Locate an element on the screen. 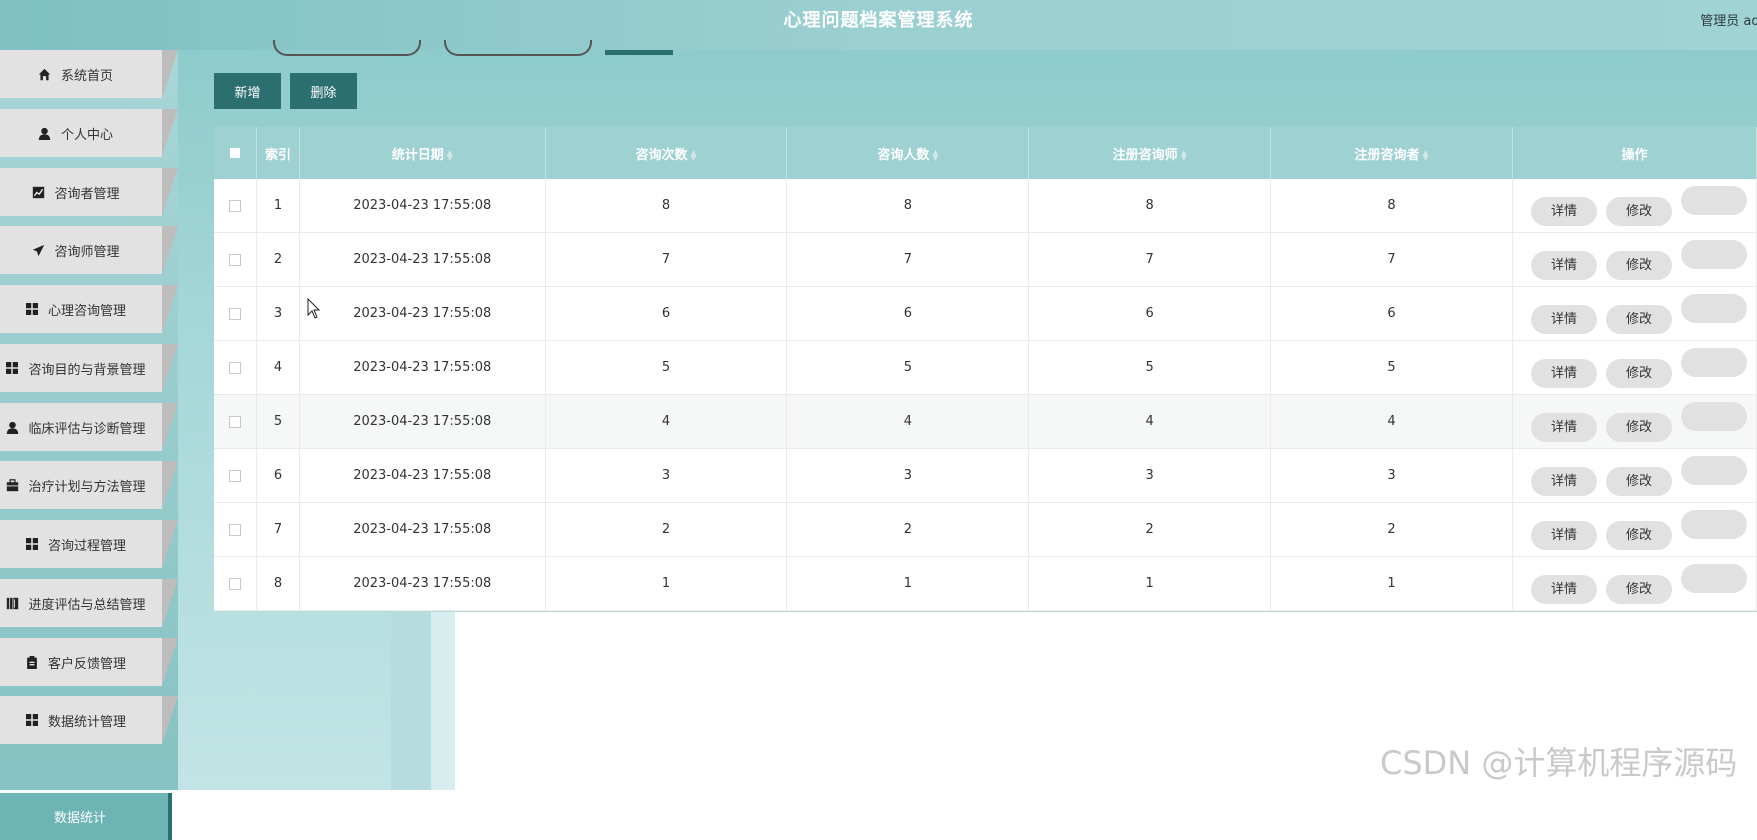 Image resolution: width=1757 pixels, height=840 pixels. sidebar-item: 心理咨询管理 is located at coordinates (89, 309).